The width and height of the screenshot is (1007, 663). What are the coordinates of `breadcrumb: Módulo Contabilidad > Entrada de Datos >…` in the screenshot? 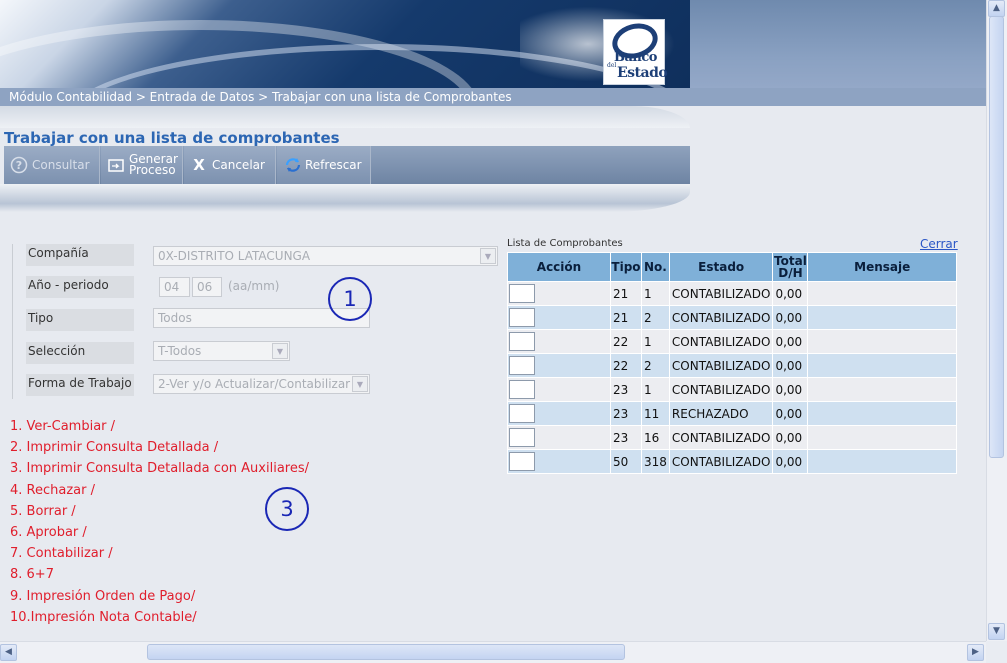 It's located at (260, 97).